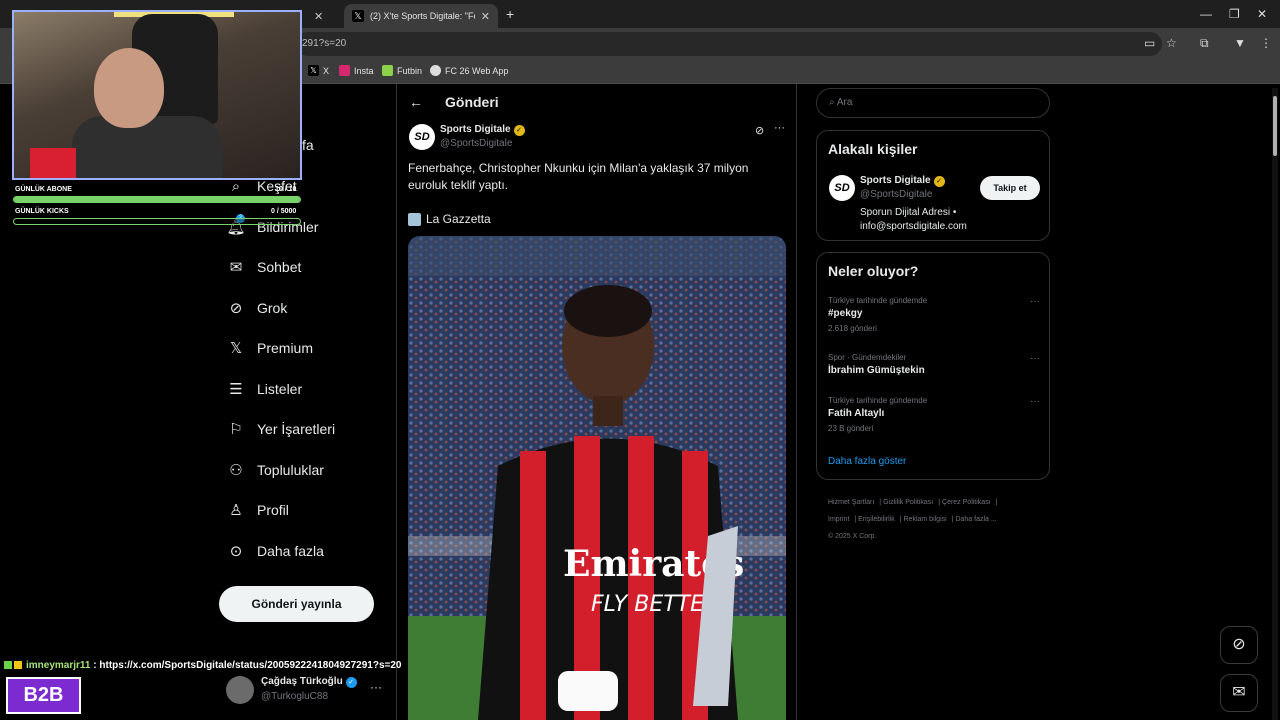 The height and width of the screenshot is (720, 1280). I want to click on close-window-icon: ✕, so click(1262, 14).